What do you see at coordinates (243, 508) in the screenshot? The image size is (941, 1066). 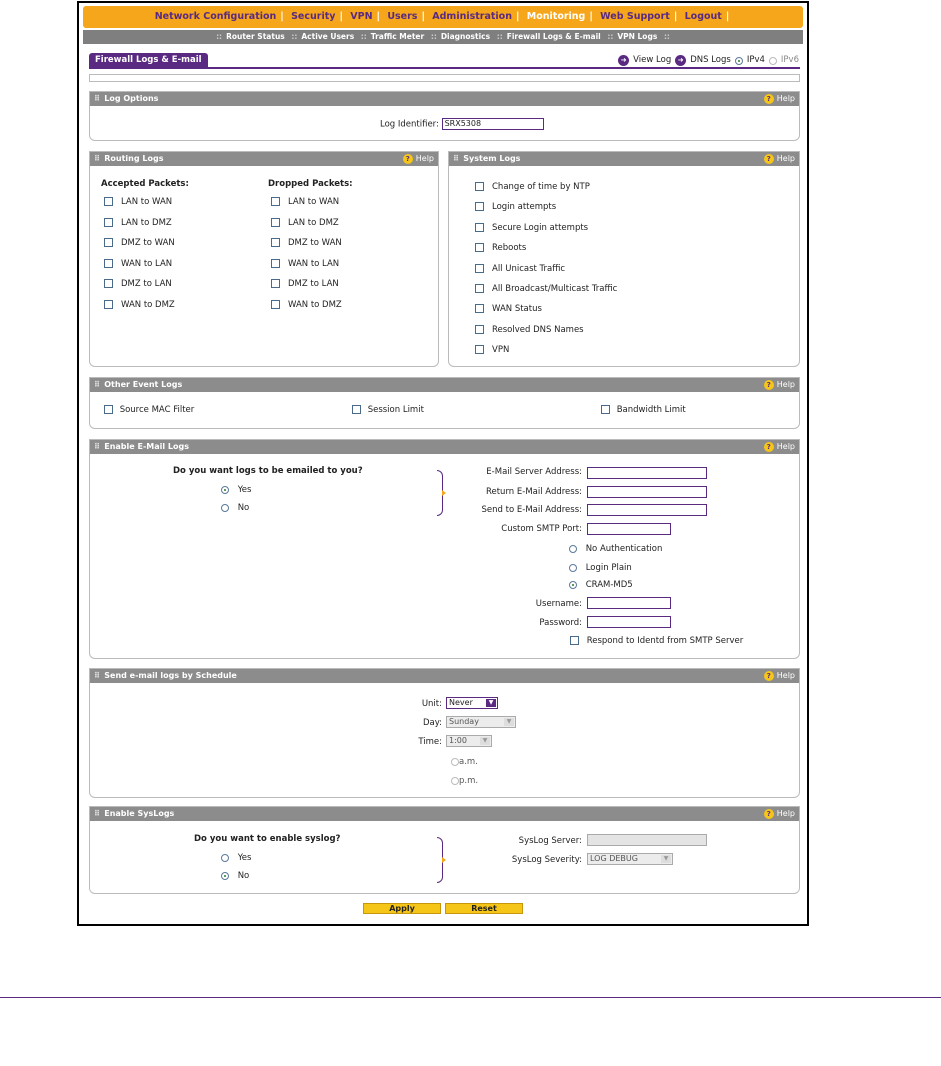 I see `email-no-label: No` at bounding box center [243, 508].